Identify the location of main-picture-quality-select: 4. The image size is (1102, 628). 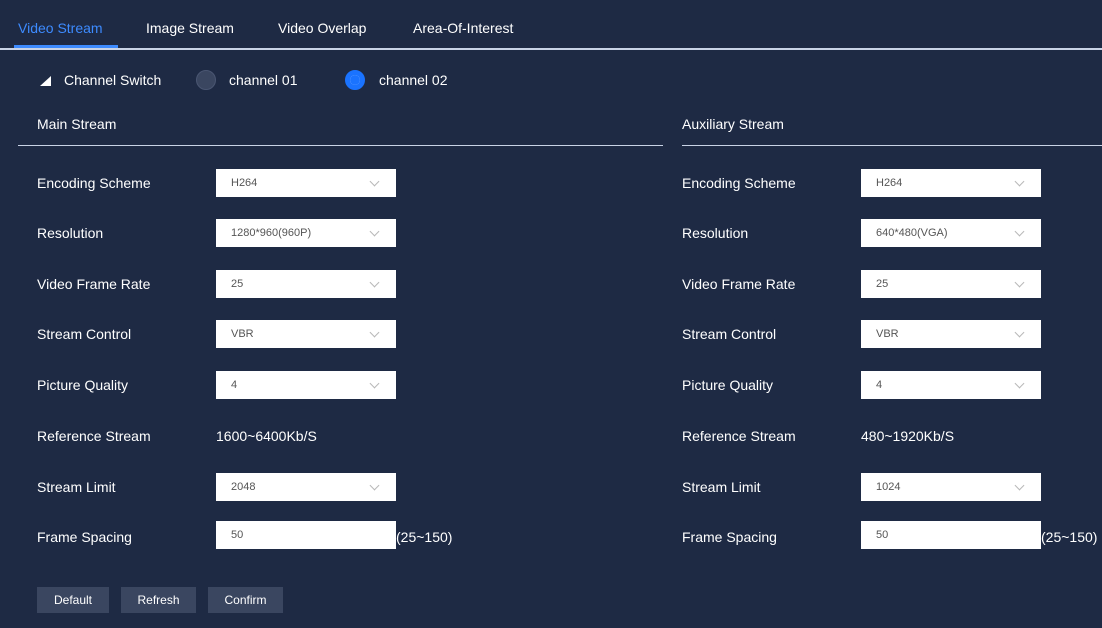
(306, 385).